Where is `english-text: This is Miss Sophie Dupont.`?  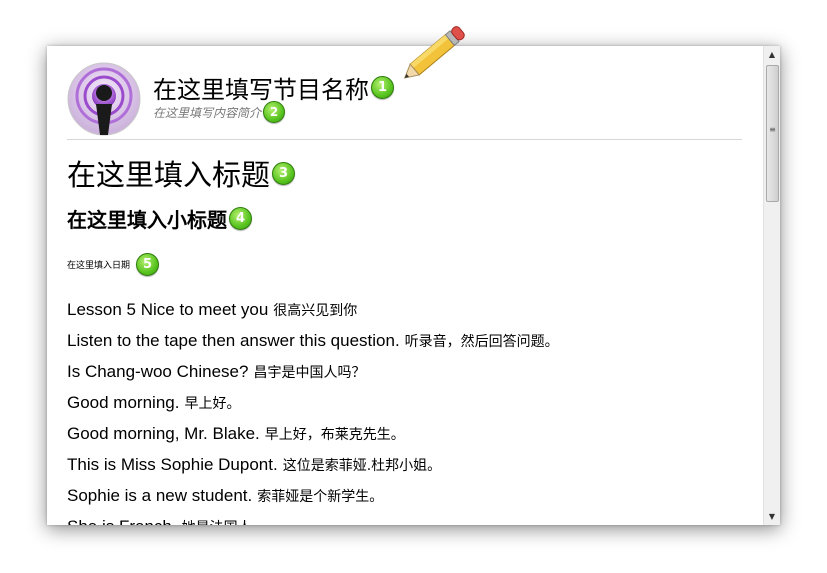
english-text: This is Miss Sophie Dupont. is located at coordinates (172, 464).